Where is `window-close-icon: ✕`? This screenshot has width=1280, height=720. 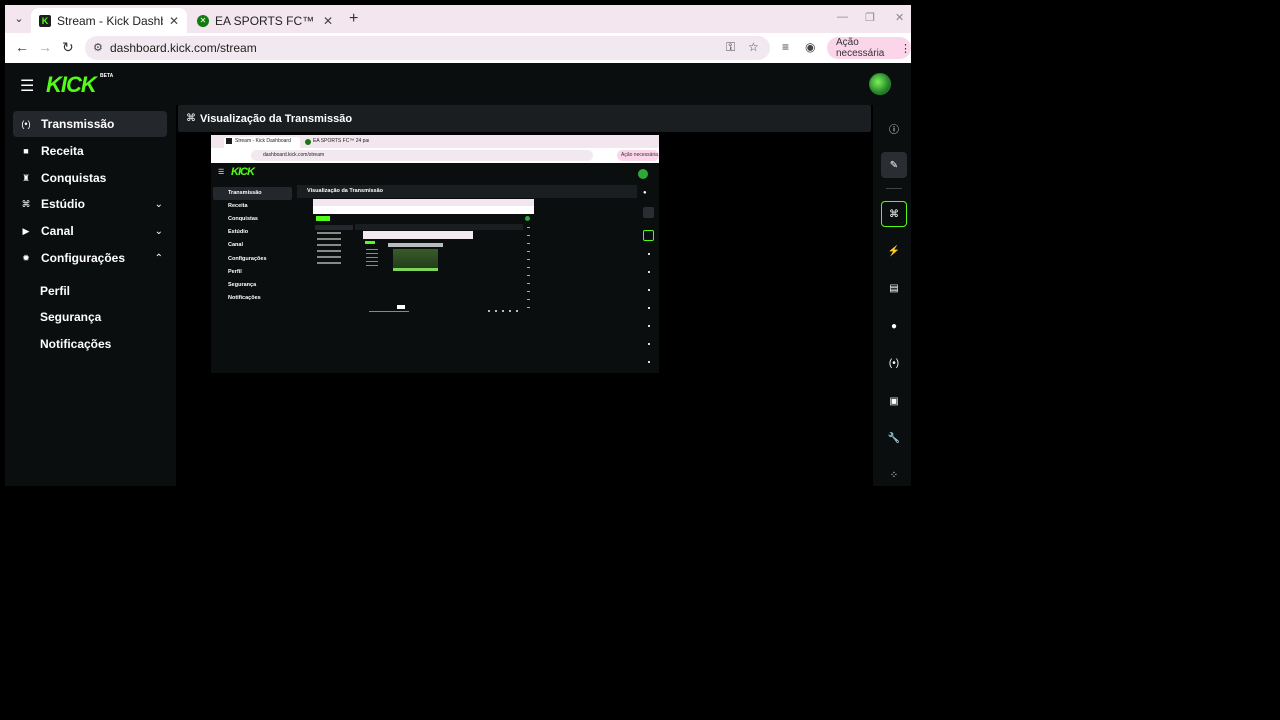 window-close-icon: ✕ is located at coordinates (899, 17).